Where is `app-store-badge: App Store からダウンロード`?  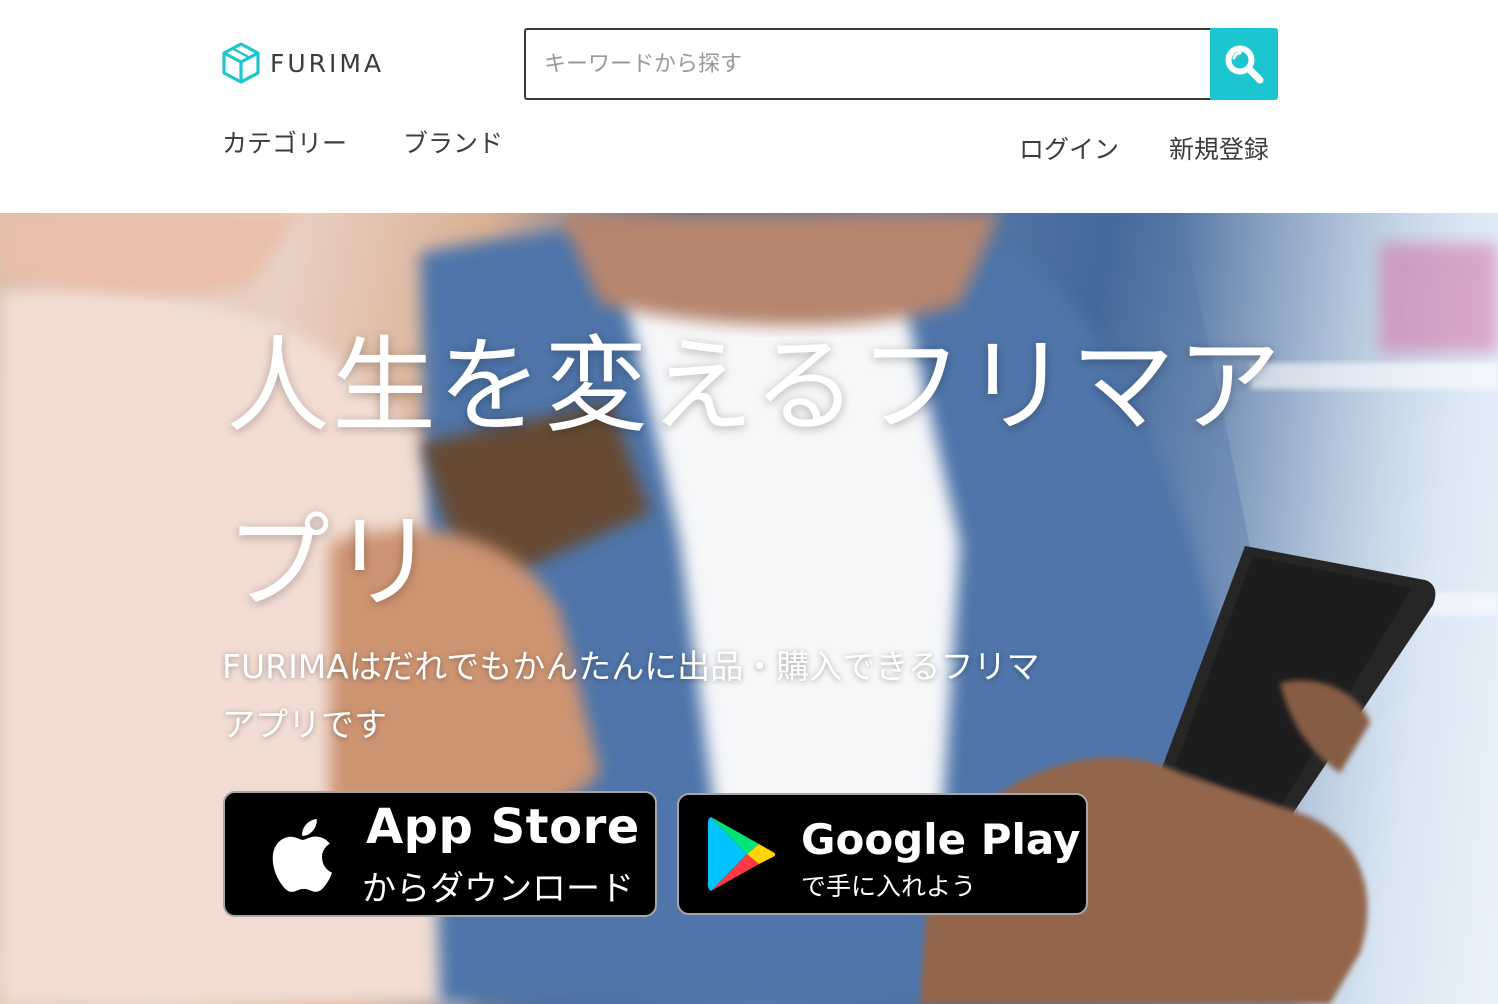 app-store-badge: App Store からダウンロード is located at coordinates (440, 854).